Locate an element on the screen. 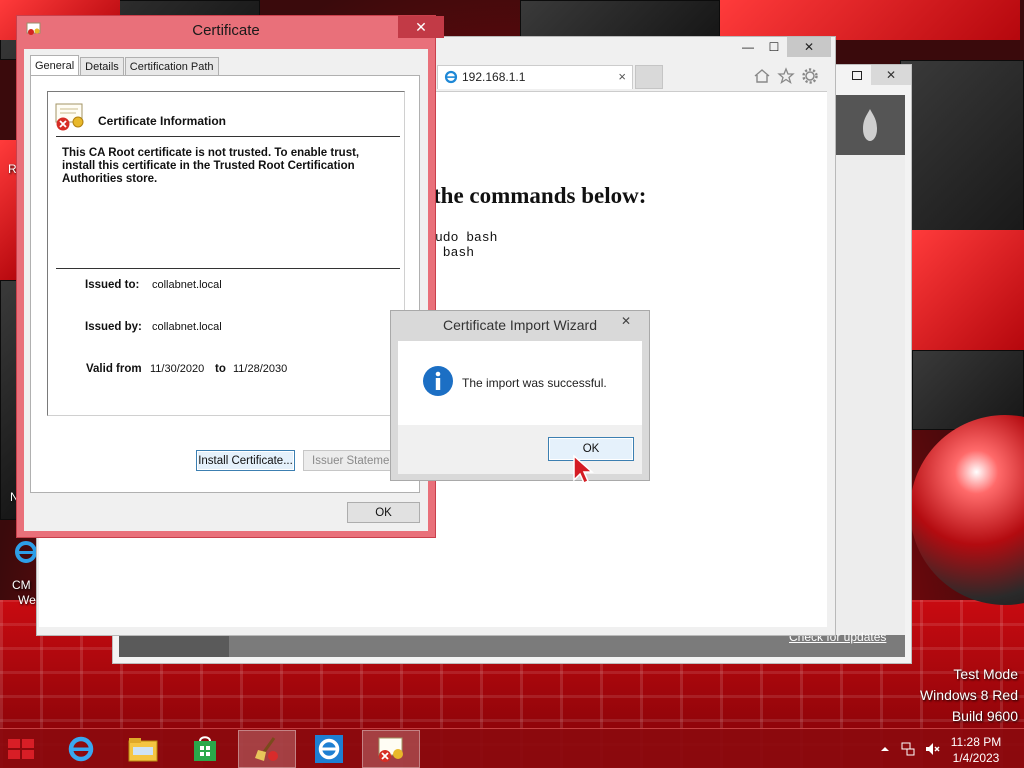 Image resolution: width=1024 pixels, height=768 pixels. browser-maximize-button: ☐ is located at coordinates (774, 47).